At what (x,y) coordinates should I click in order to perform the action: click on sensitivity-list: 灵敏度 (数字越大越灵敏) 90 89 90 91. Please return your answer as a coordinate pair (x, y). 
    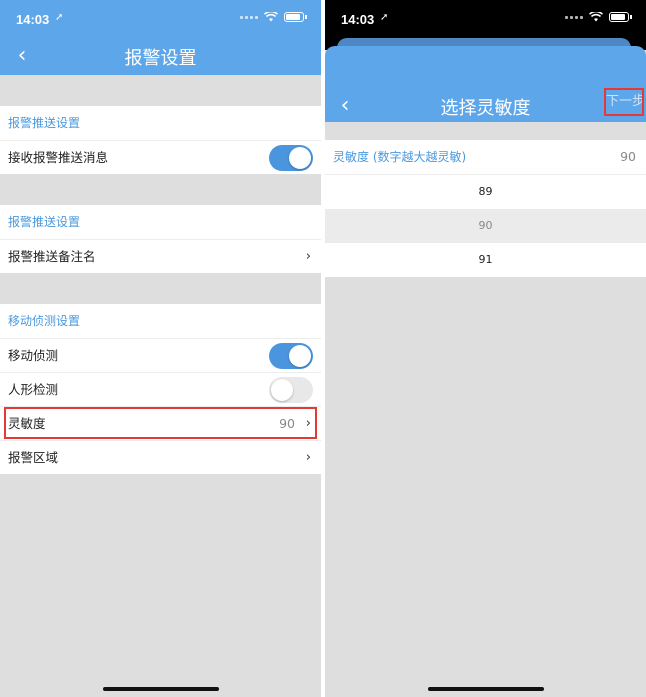
    Looking at the image, I should click on (485, 208).